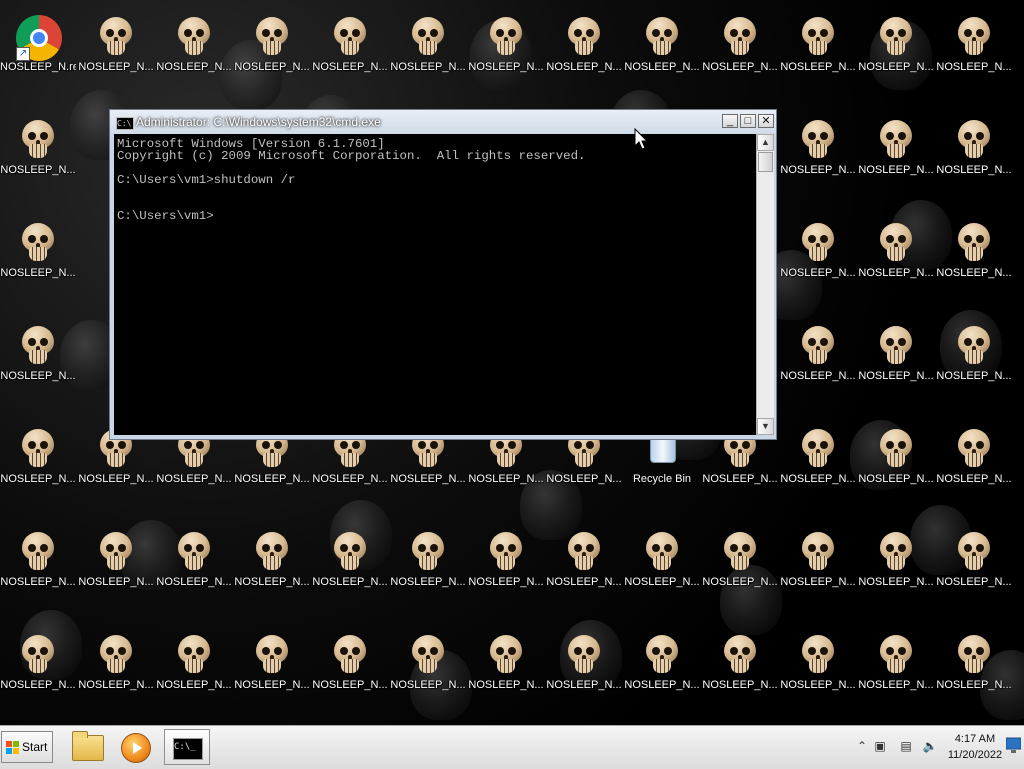 The height and width of the screenshot is (769, 1024). What do you see at coordinates (23, 54) in the screenshot?
I see `shortcut-arrow-icon: ↗` at bounding box center [23, 54].